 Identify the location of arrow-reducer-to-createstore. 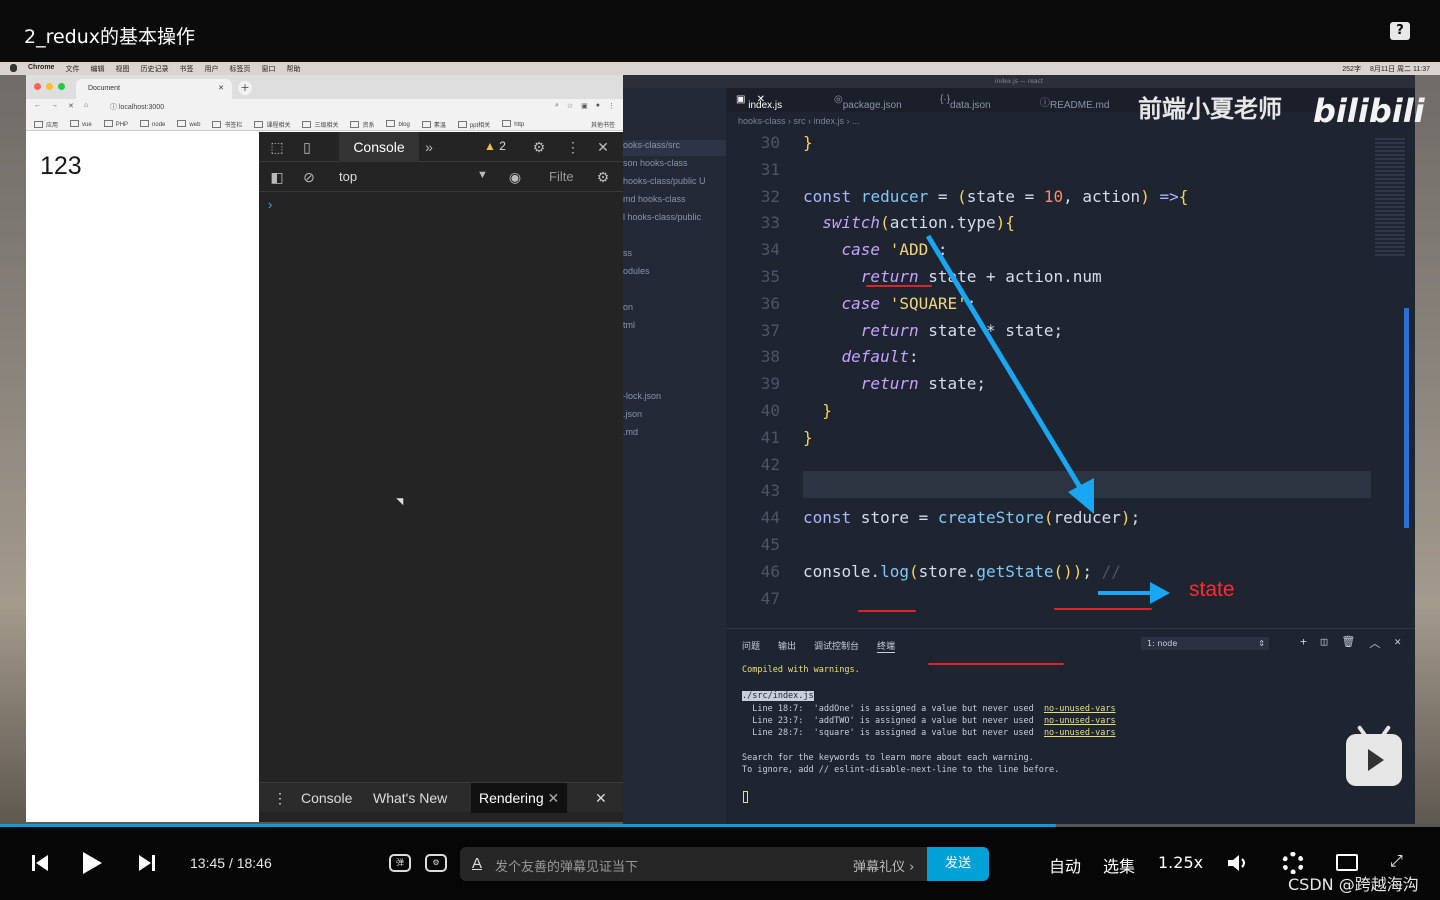
(1006, 365).